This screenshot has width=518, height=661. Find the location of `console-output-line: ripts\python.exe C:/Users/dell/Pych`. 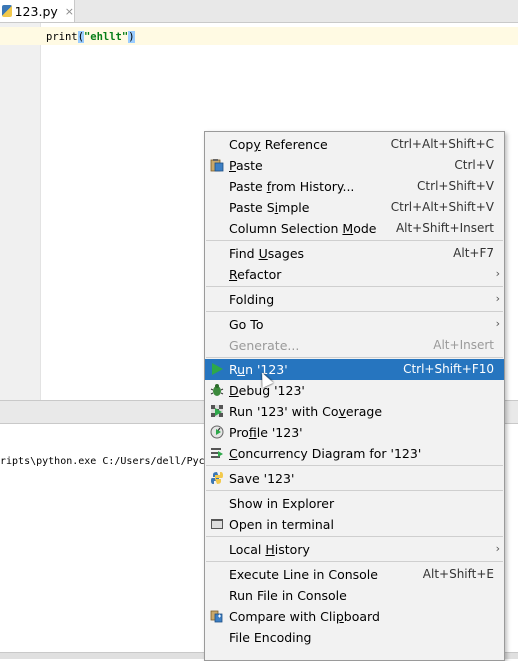

console-output-line: ripts\python.exe C:/Users/dell/Pych is located at coordinates (105, 461).